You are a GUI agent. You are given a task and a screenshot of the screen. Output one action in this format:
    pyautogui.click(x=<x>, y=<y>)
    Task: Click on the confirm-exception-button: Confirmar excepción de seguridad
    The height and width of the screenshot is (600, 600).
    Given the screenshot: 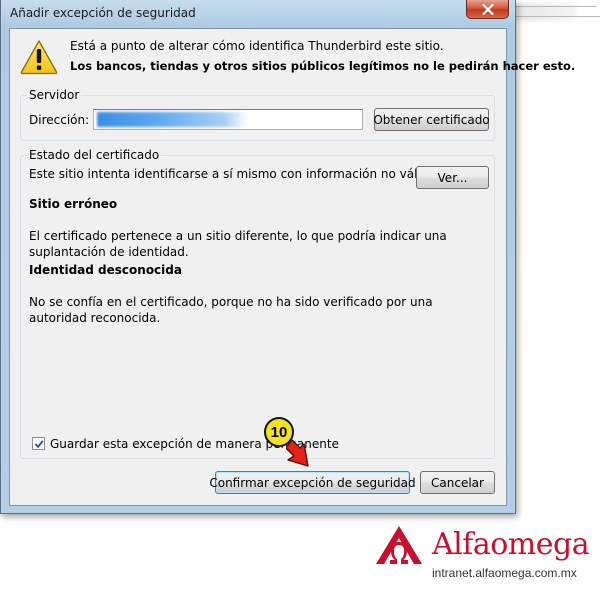 What is the action you would take?
    pyautogui.click(x=312, y=482)
    